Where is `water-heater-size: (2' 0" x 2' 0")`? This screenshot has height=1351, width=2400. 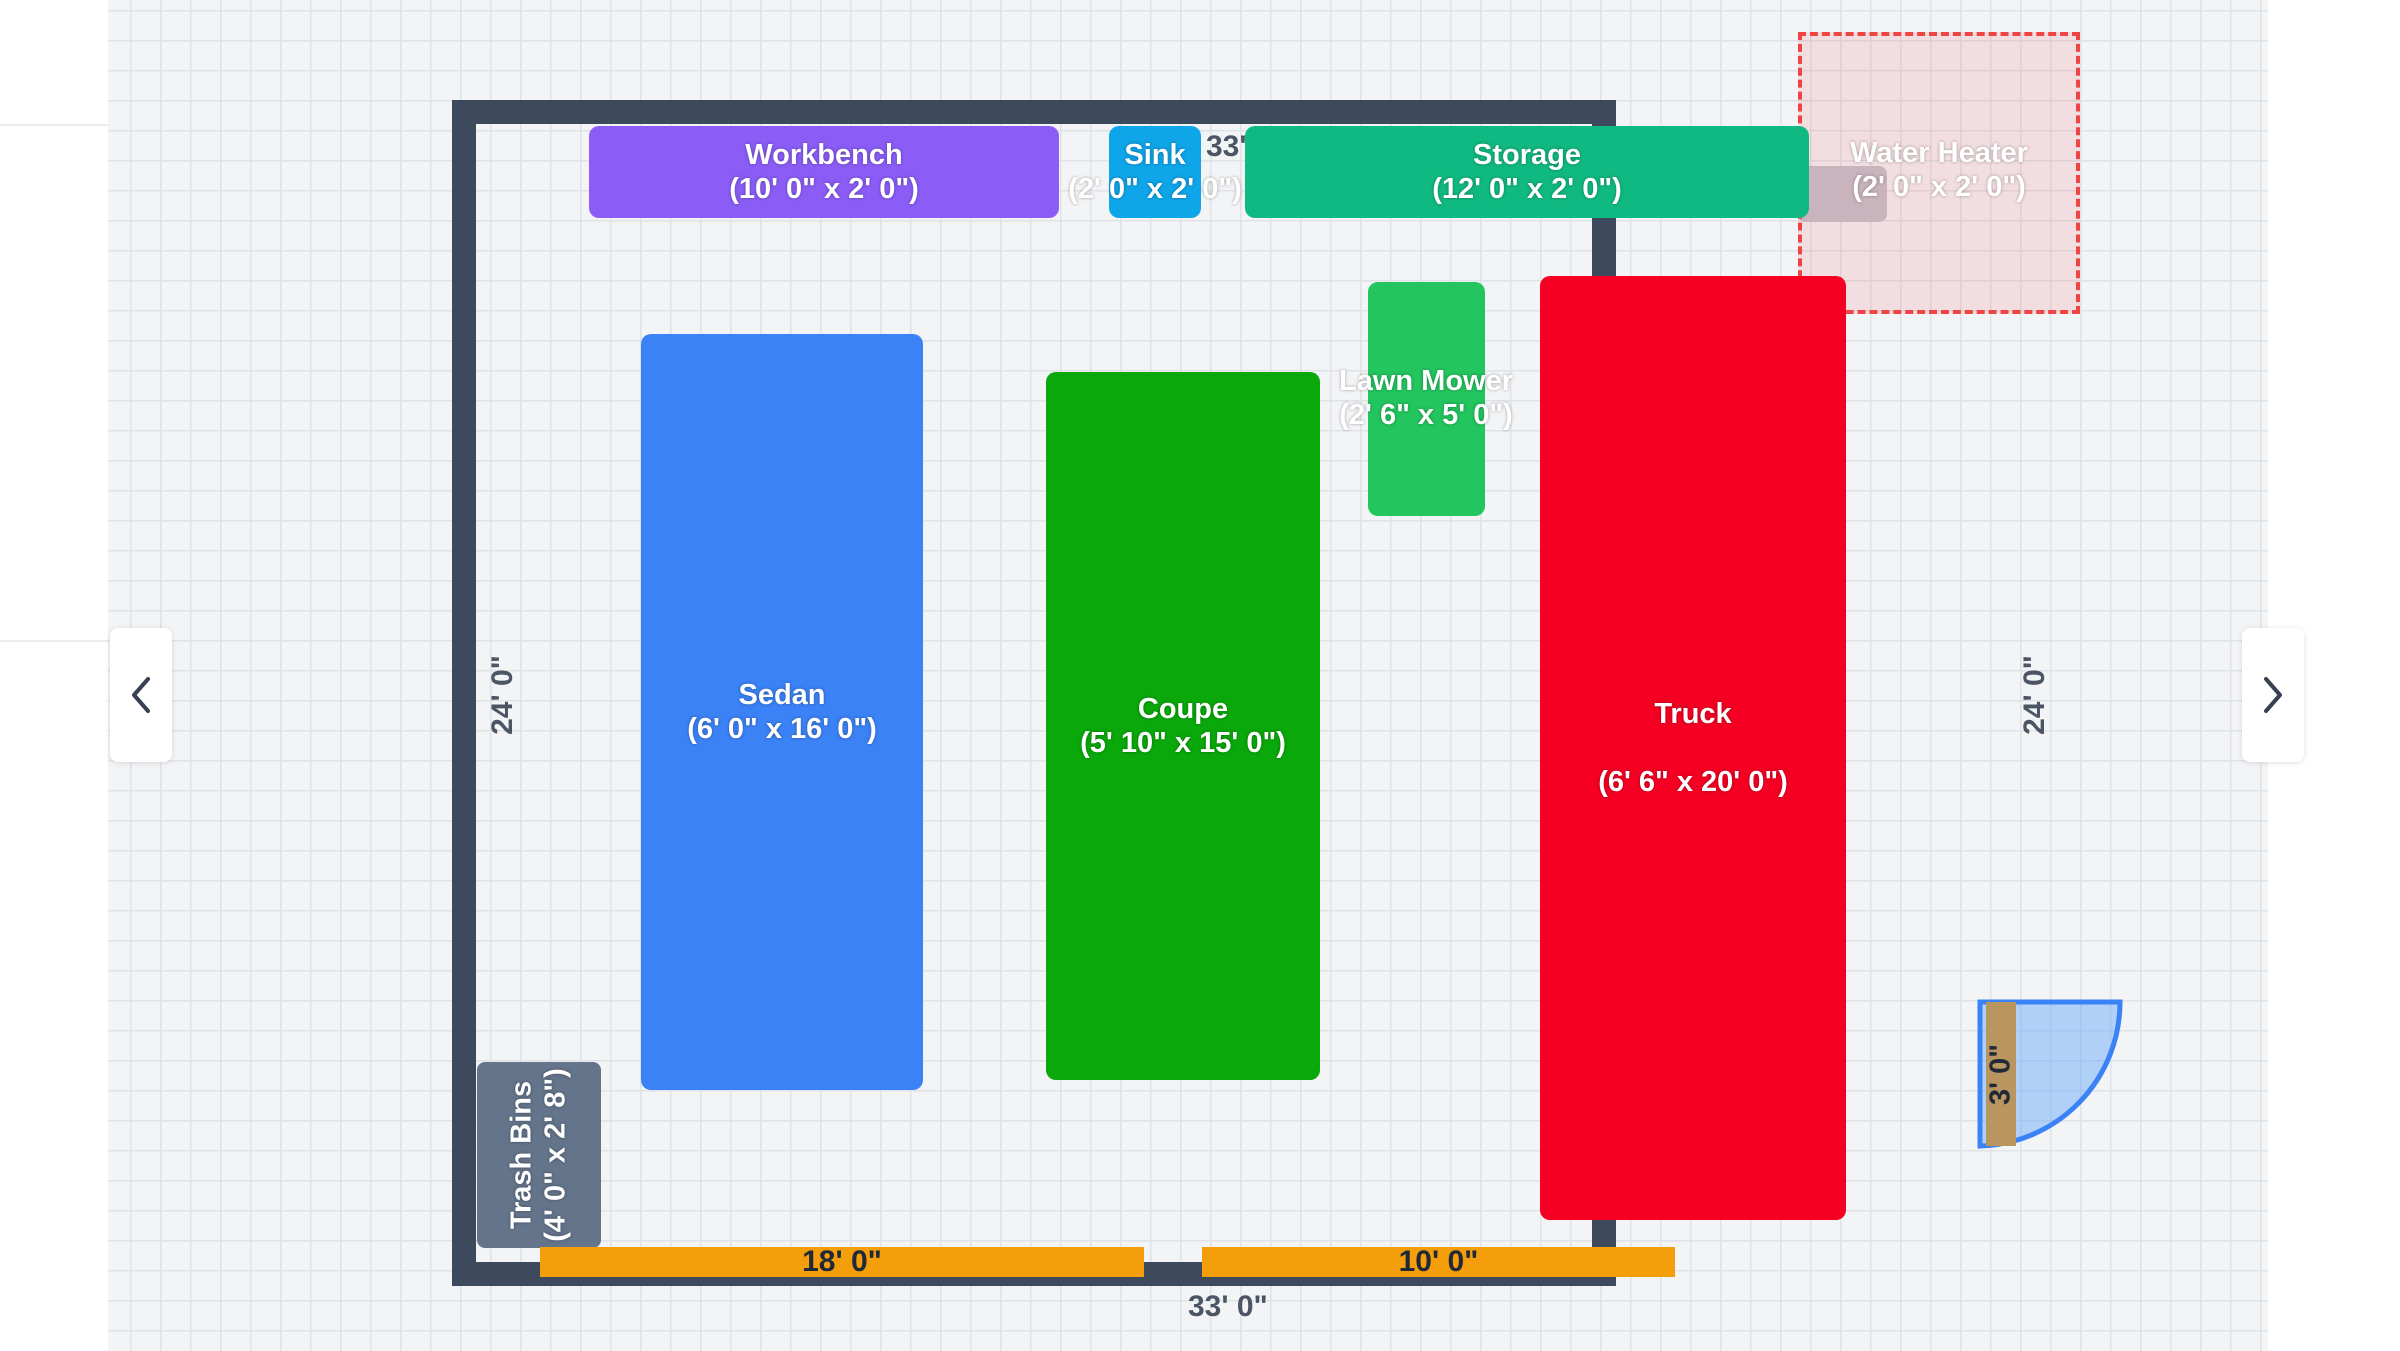 water-heater-size: (2' 0" x 2' 0") is located at coordinates (1939, 187).